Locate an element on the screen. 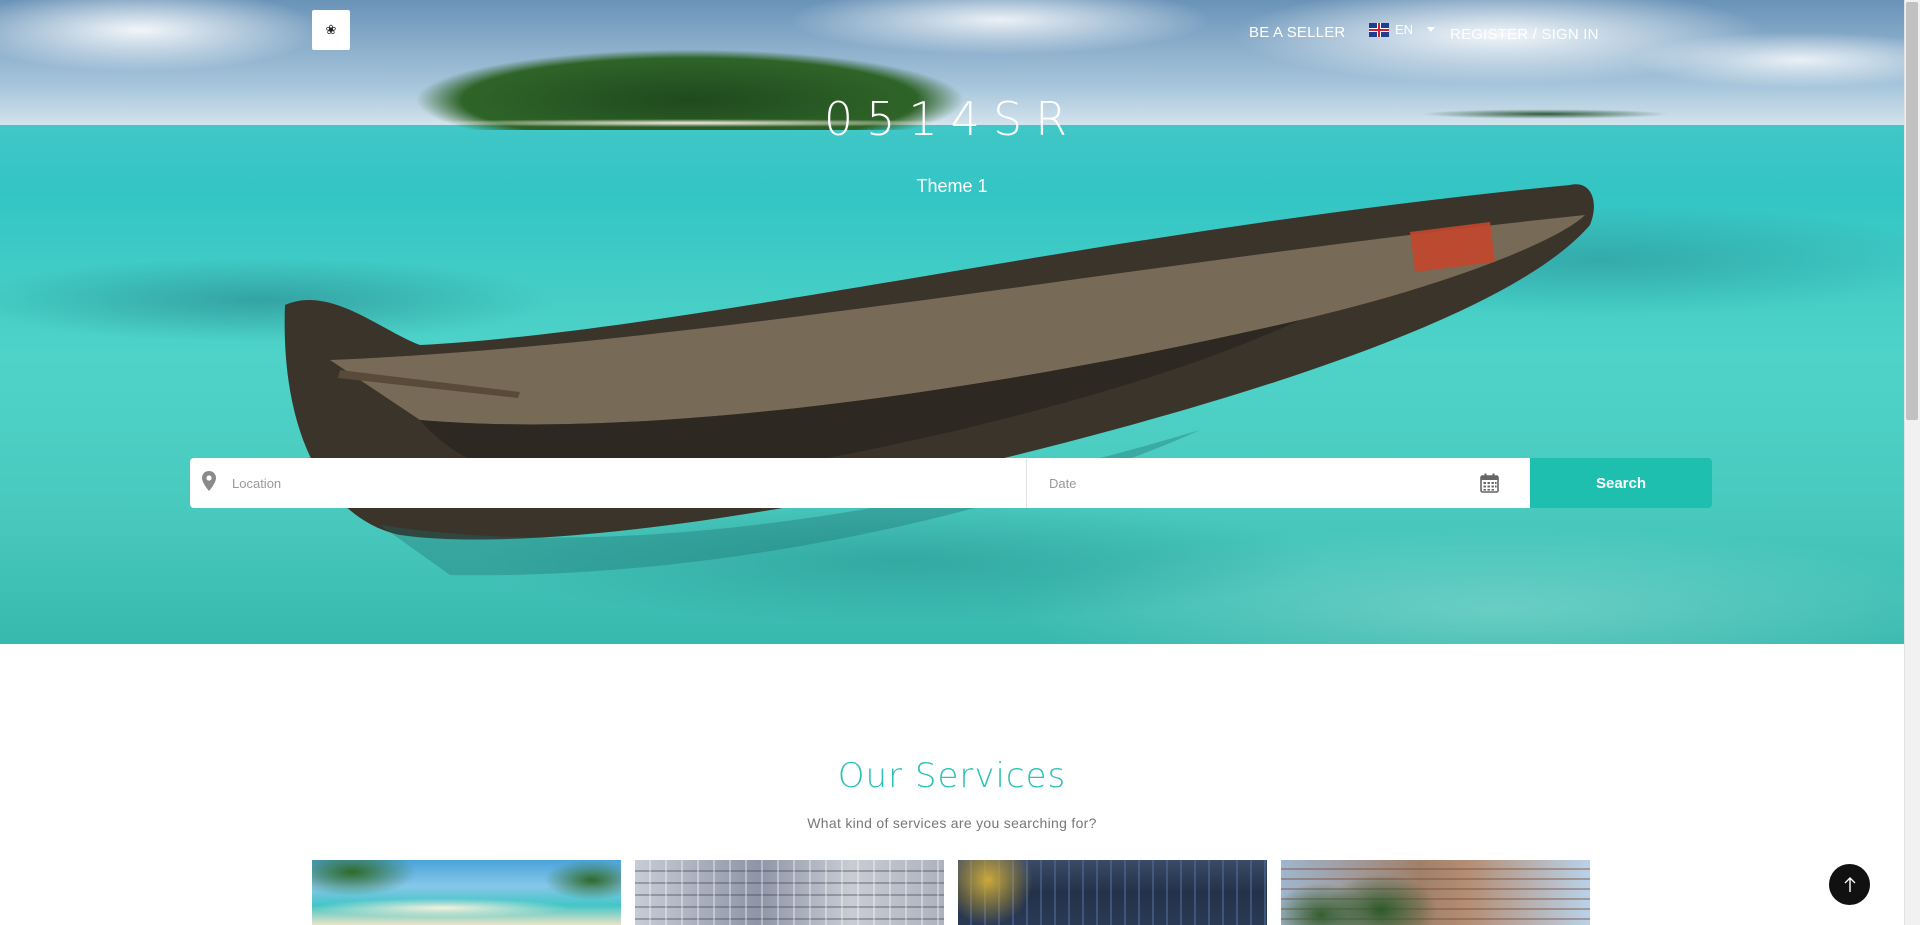 This screenshot has height=925, width=1920. search-bar: Search is located at coordinates (951, 483).